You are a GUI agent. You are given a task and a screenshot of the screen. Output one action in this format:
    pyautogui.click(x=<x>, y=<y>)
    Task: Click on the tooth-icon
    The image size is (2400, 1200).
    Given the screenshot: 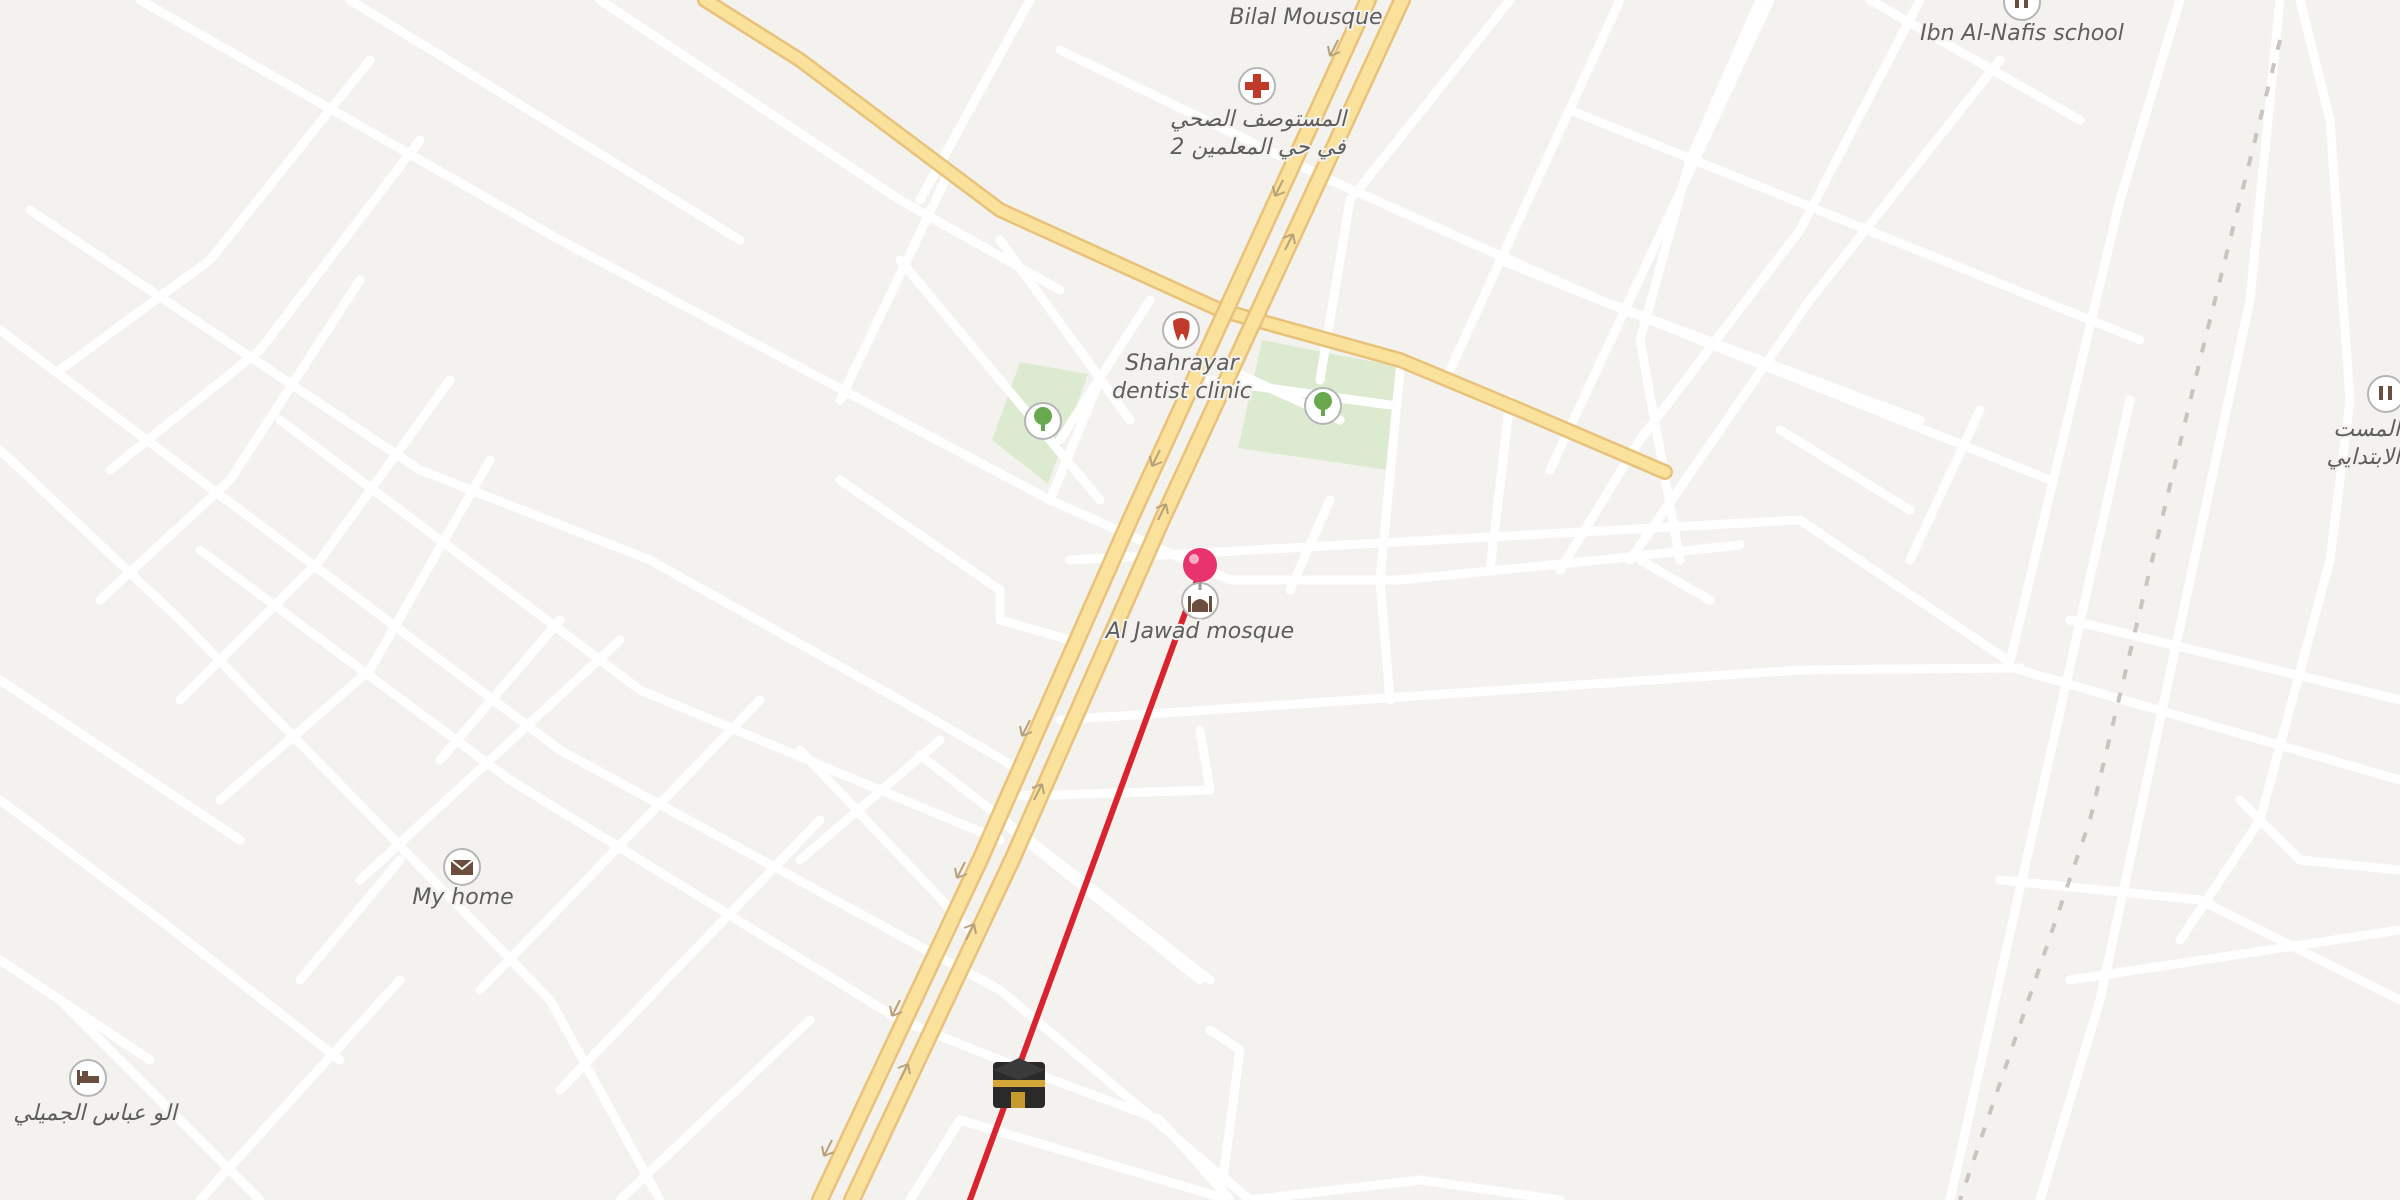 What is the action you would take?
    pyautogui.click(x=1181, y=330)
    